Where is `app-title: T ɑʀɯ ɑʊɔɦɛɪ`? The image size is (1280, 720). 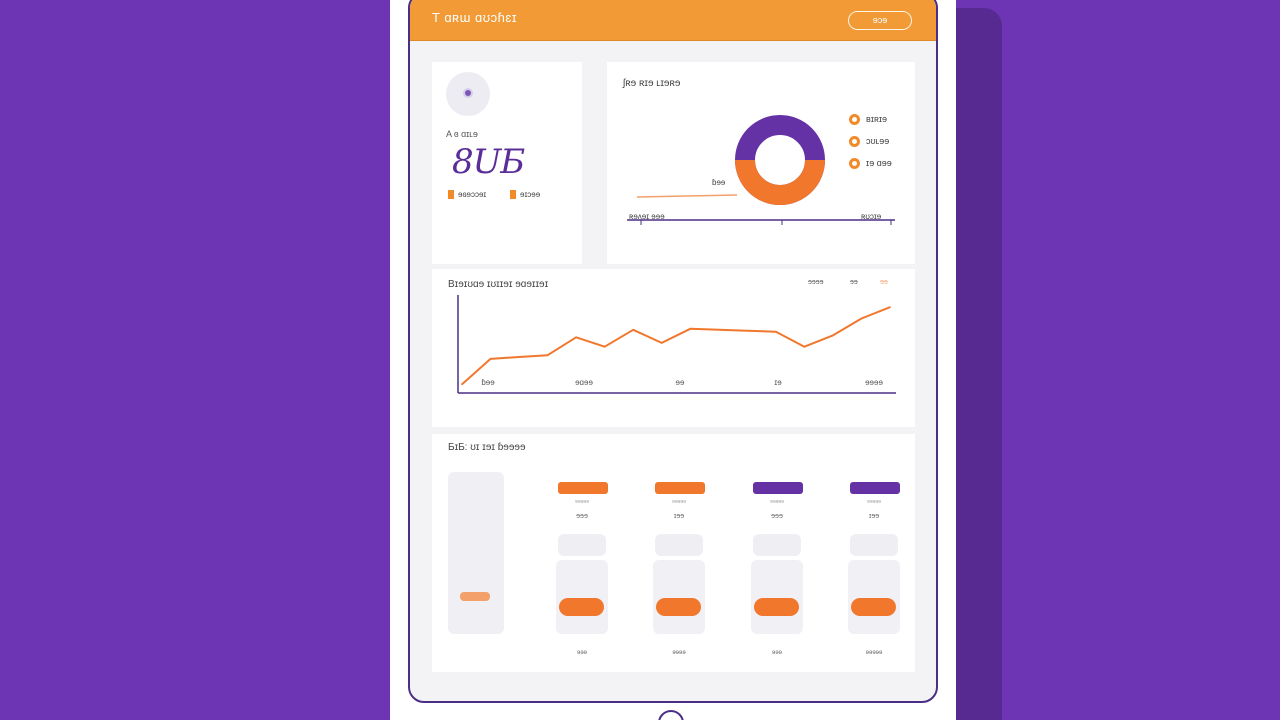 app-title: T ɑʀɯ ɑʊɔɦɛɪ is located at coordinates (474, 17).